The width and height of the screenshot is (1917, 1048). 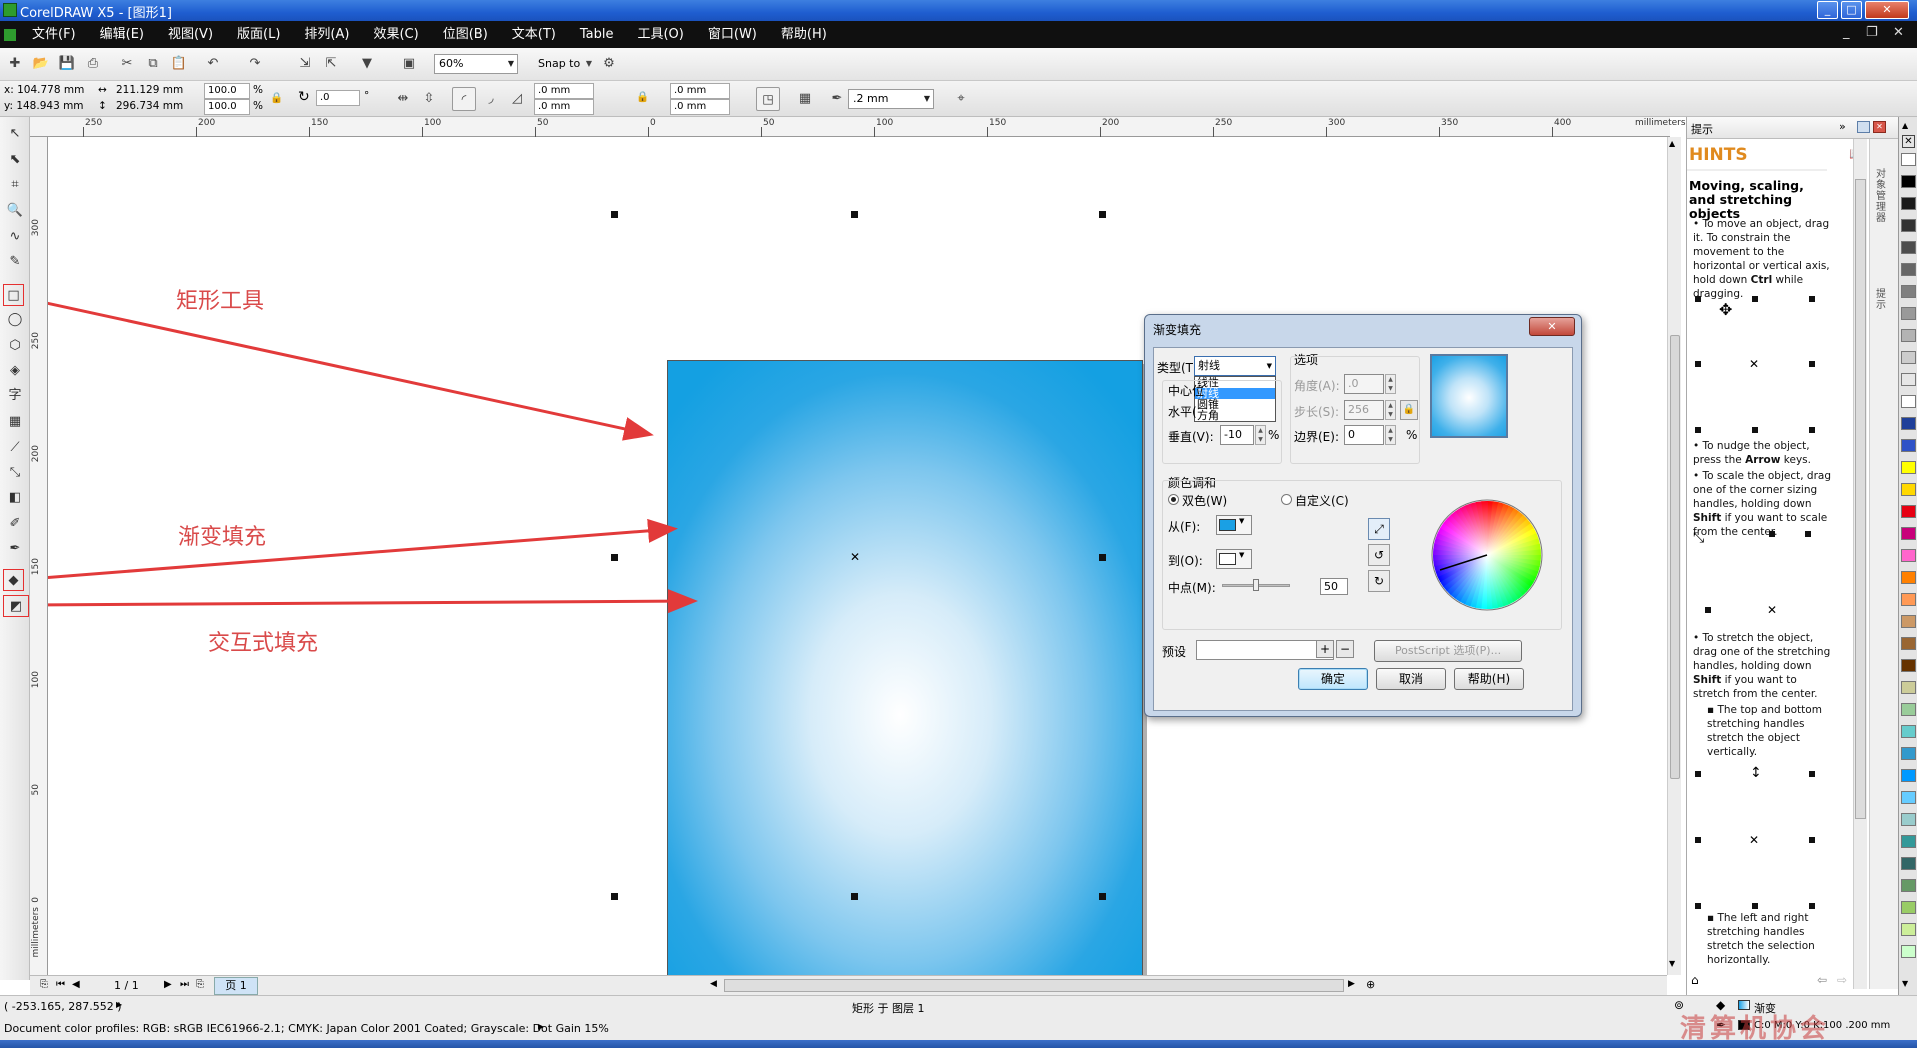 I want to click on import-icon: ⇲, so click(x=305, y=64).